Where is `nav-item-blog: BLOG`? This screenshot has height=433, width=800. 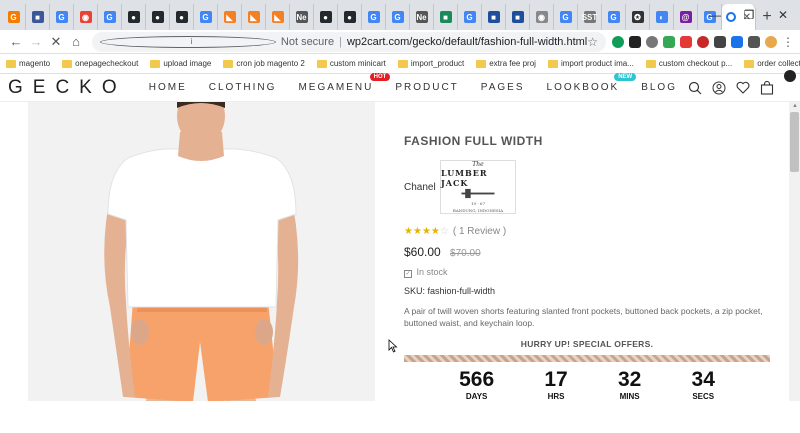 nav-item-blog: BLOG is located at coordinates (659, 87).